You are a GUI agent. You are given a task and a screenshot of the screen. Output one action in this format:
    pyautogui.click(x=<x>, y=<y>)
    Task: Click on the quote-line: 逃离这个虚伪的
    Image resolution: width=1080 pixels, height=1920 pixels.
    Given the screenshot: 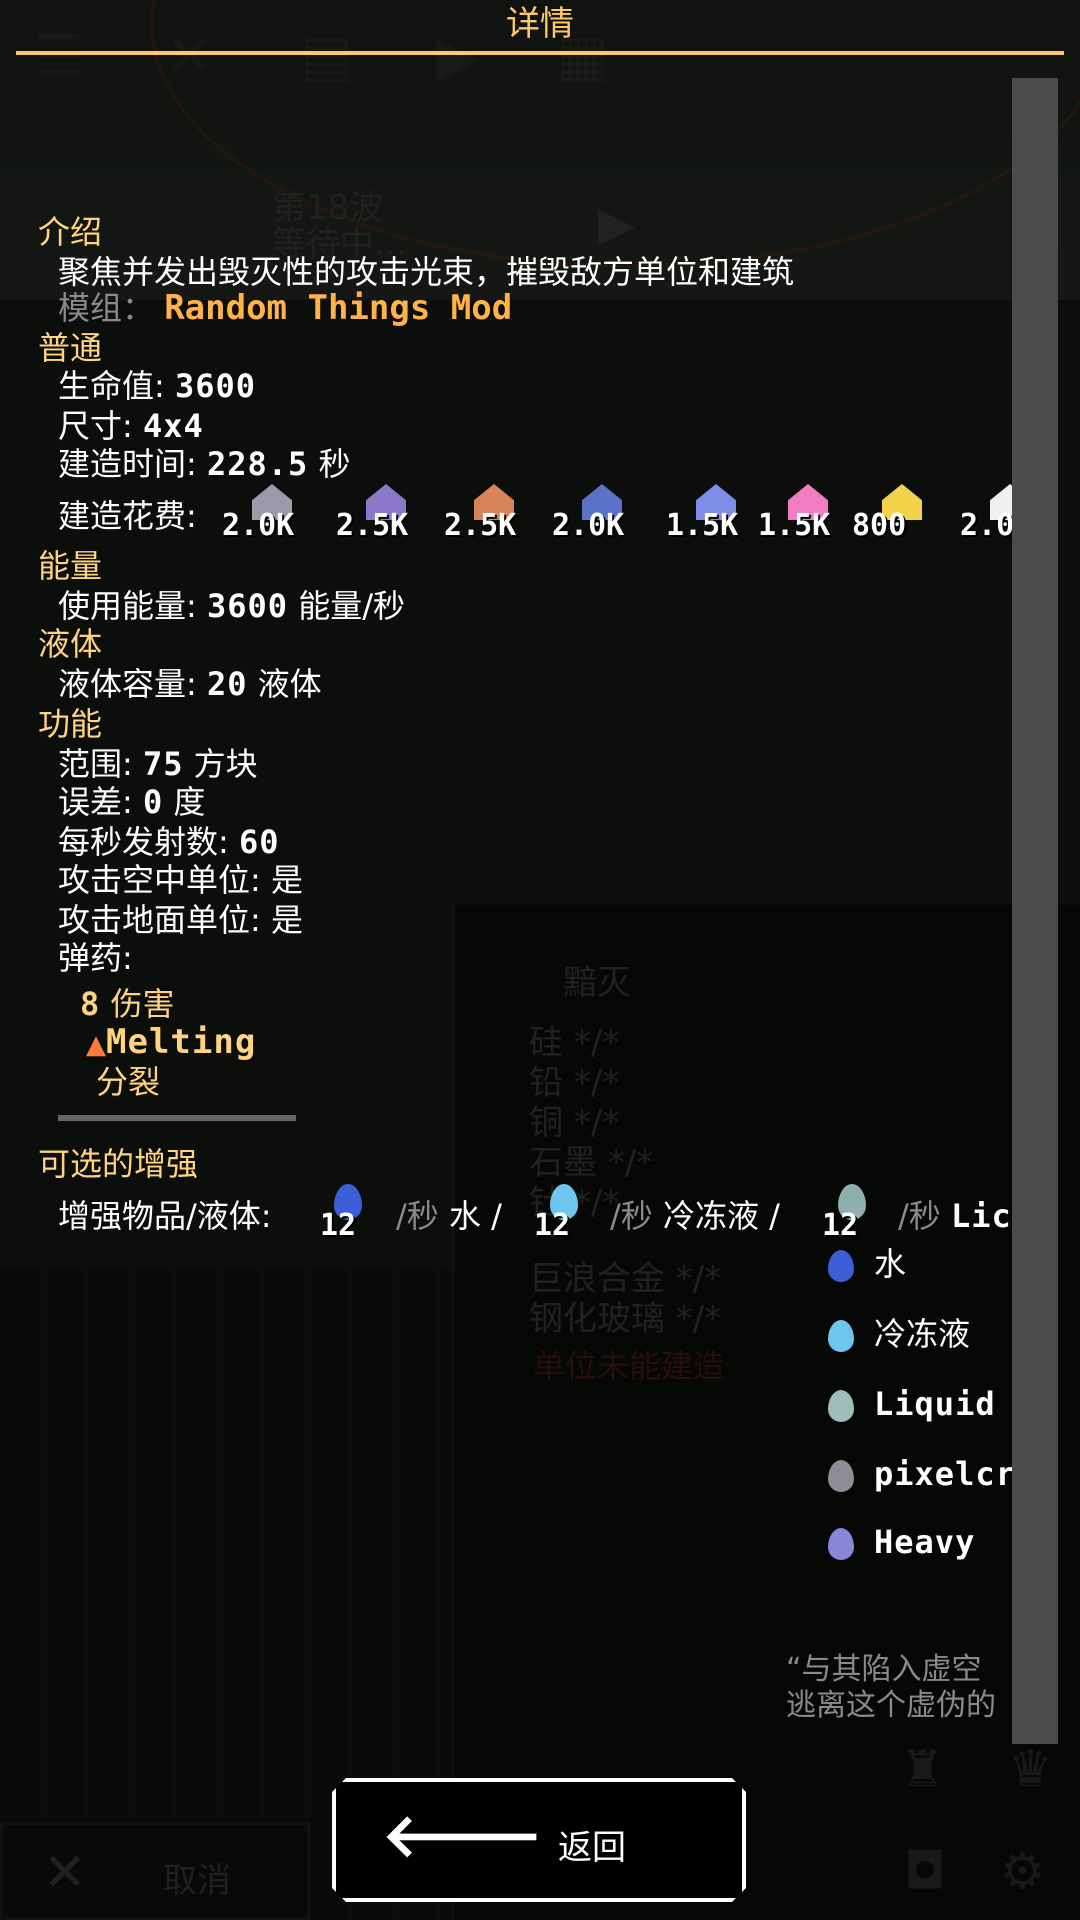 What is the action you would take?
    pyautogui.click(x=891, y=1705)
    